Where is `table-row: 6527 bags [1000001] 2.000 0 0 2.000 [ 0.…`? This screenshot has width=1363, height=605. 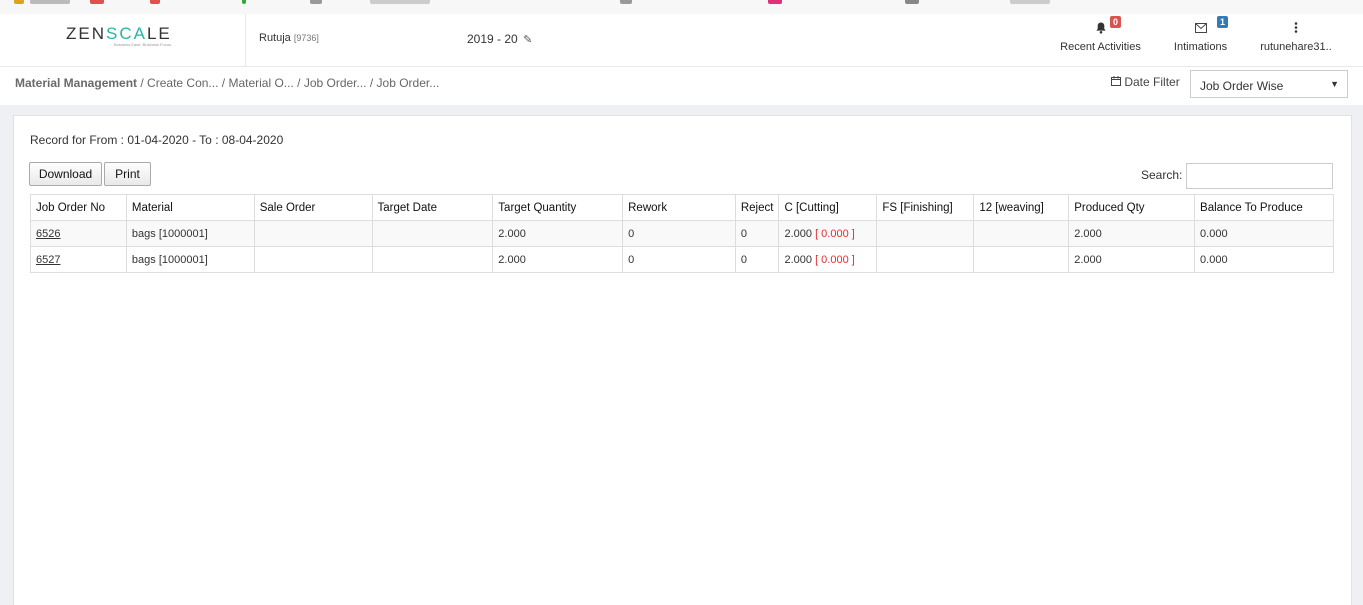 table-row: 6527 bags [1000001] 2.000 0 0 2.000 [ 0.… is located at coordinates (682, 259).